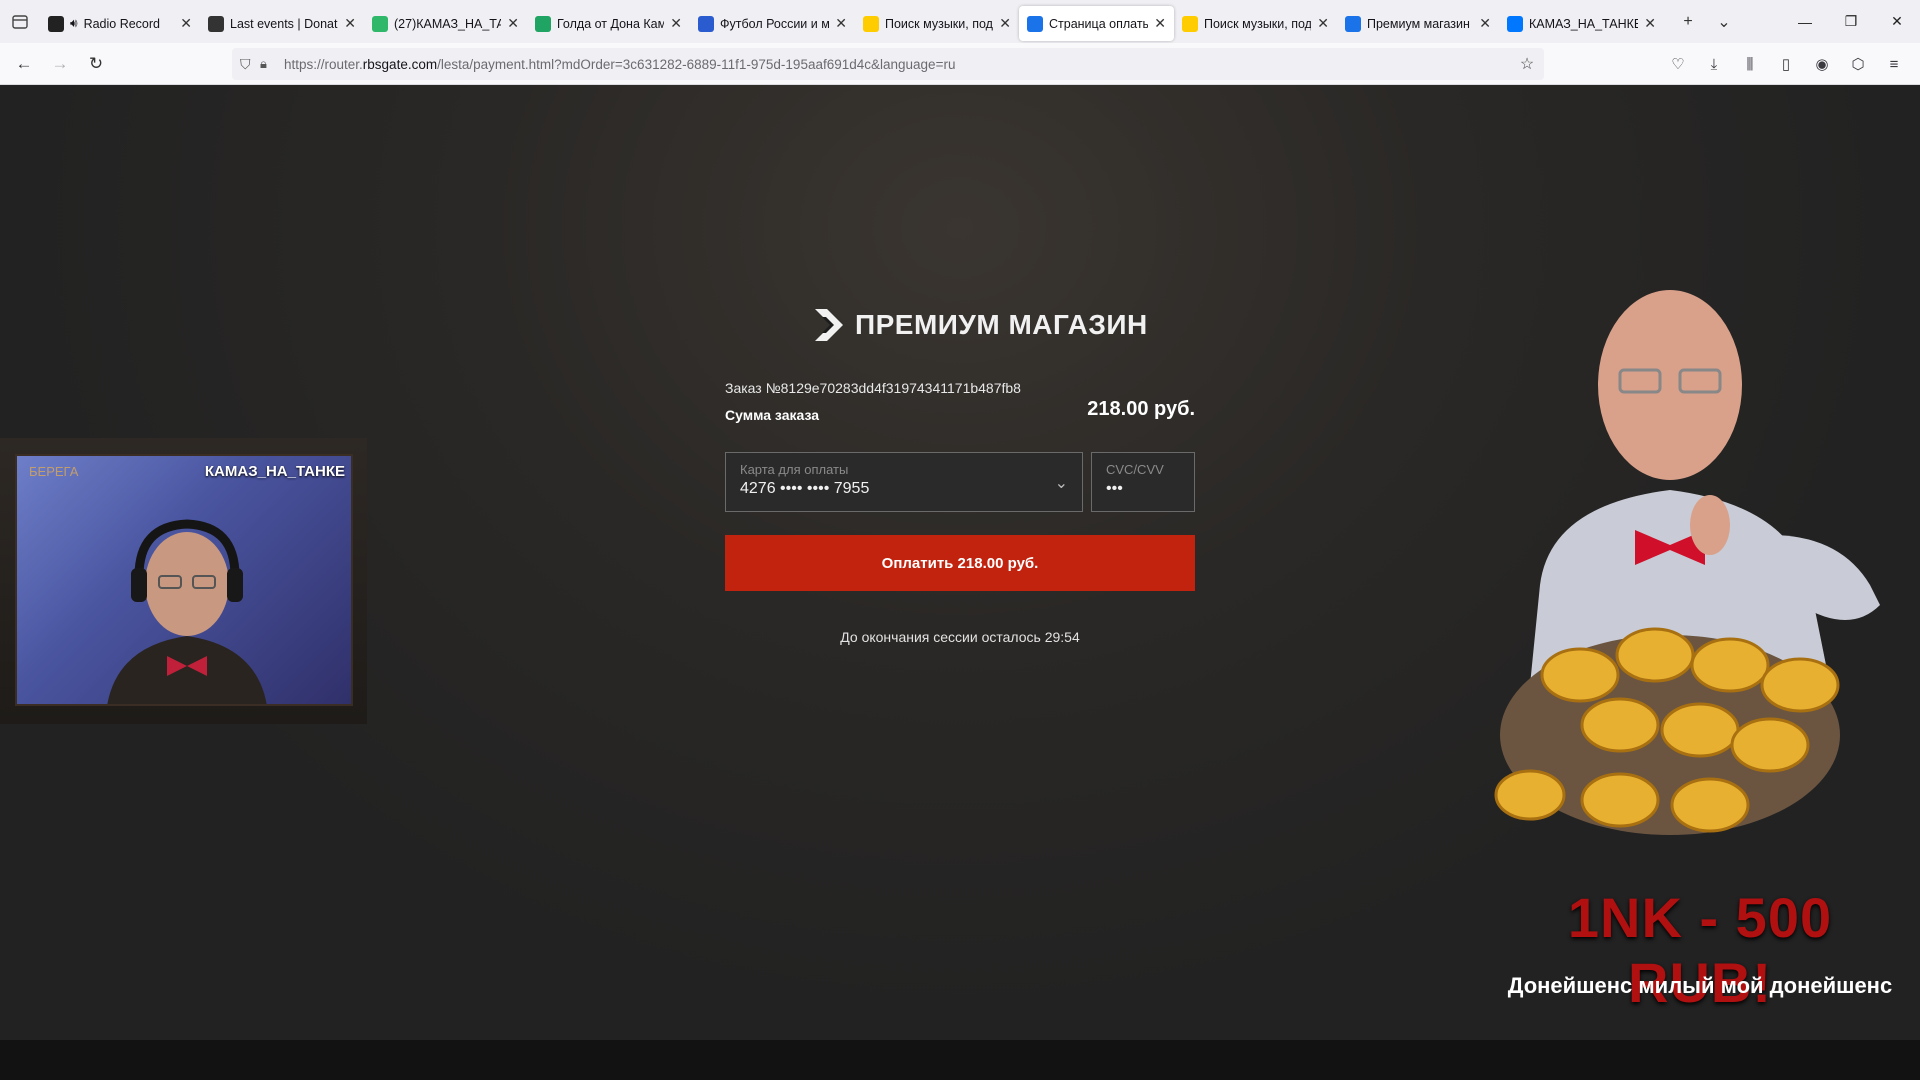  What do you see at coordinates (611, 23) in the screenshot?
I see `tab-label: Голда от Дона Кам` at bounding box center [611, 23].